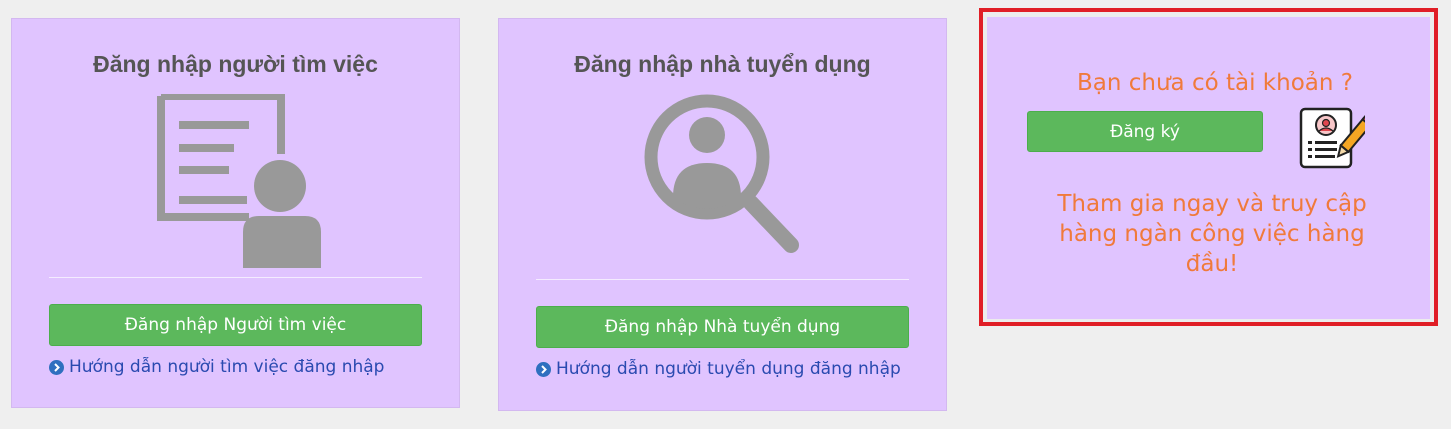  What do you see at coordinates (728, 369) in the screenshot?
I see `employer-help-link-label: Hướng dẫn người tuyển dụng đăng nhập` at bounding box center [728, 369].